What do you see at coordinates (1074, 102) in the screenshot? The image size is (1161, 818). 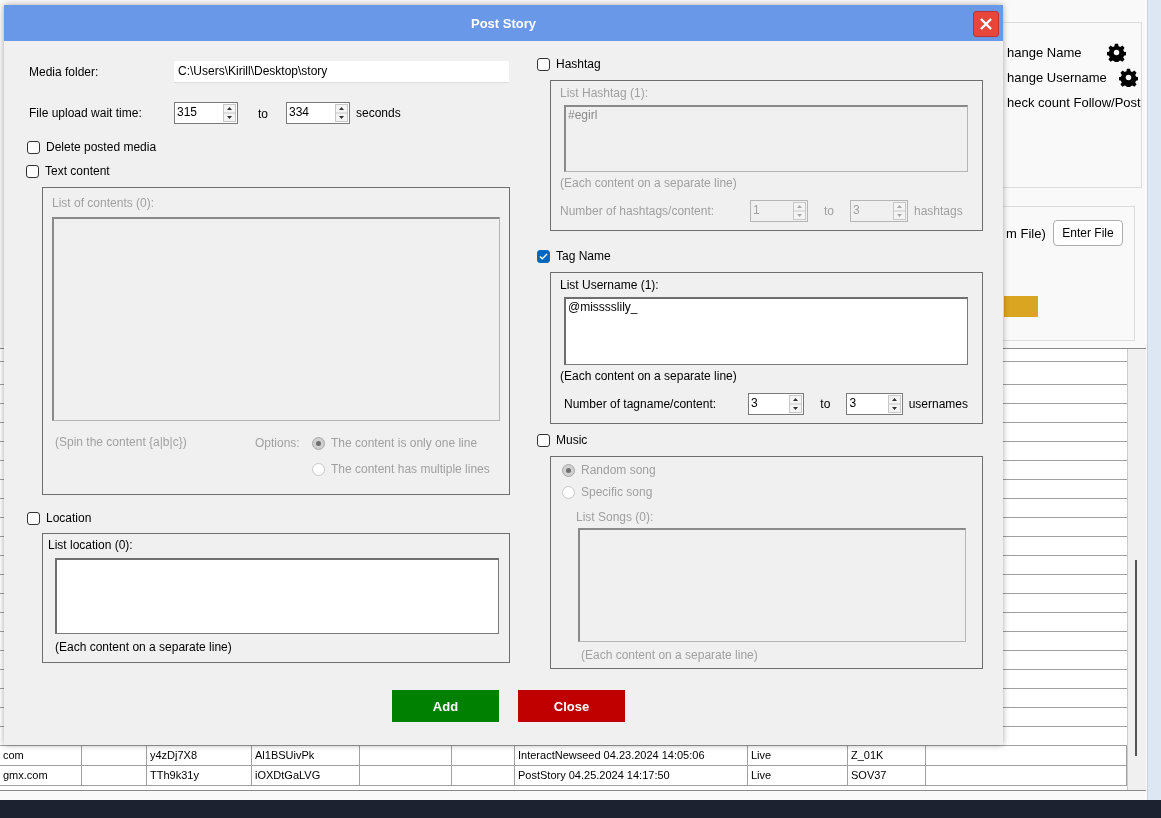 I see `option-label: heck count Follow/Post` at bounding box center [1074, 102].